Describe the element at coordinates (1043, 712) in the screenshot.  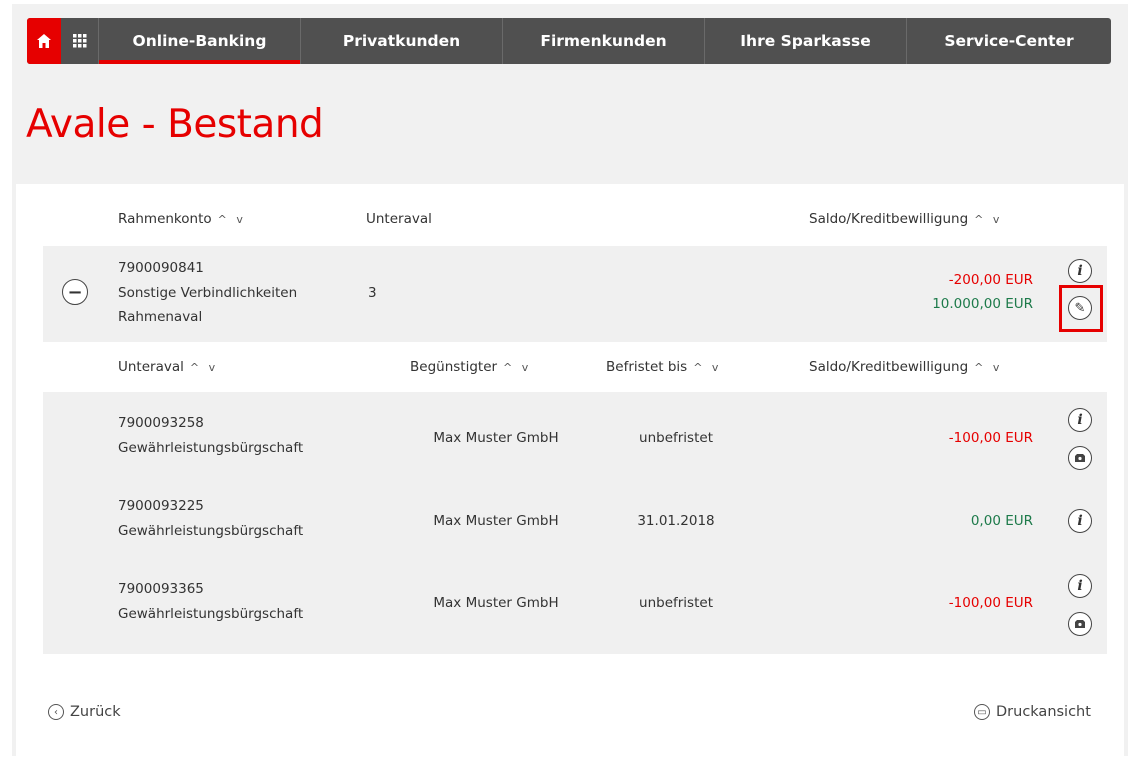
I see `print-label: Druckansicht` at that location.